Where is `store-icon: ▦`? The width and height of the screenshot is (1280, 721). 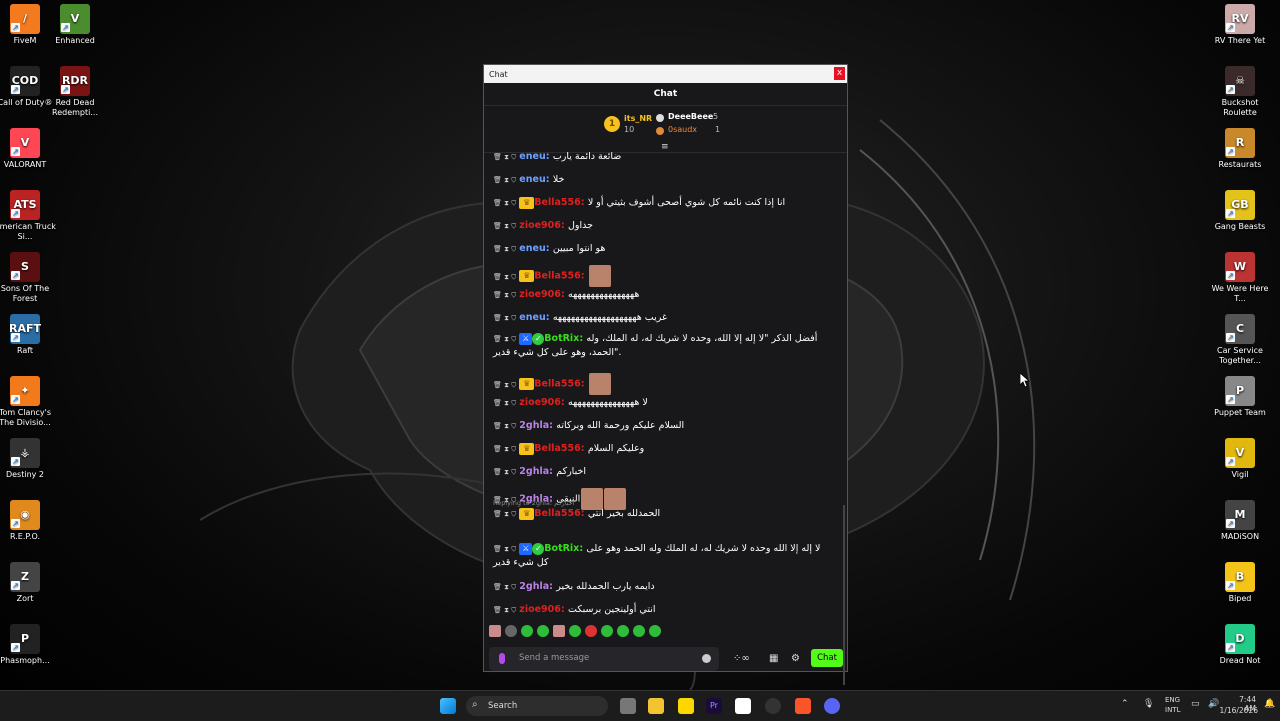 store-icon: ▦ is located at coordinates (773, 658).